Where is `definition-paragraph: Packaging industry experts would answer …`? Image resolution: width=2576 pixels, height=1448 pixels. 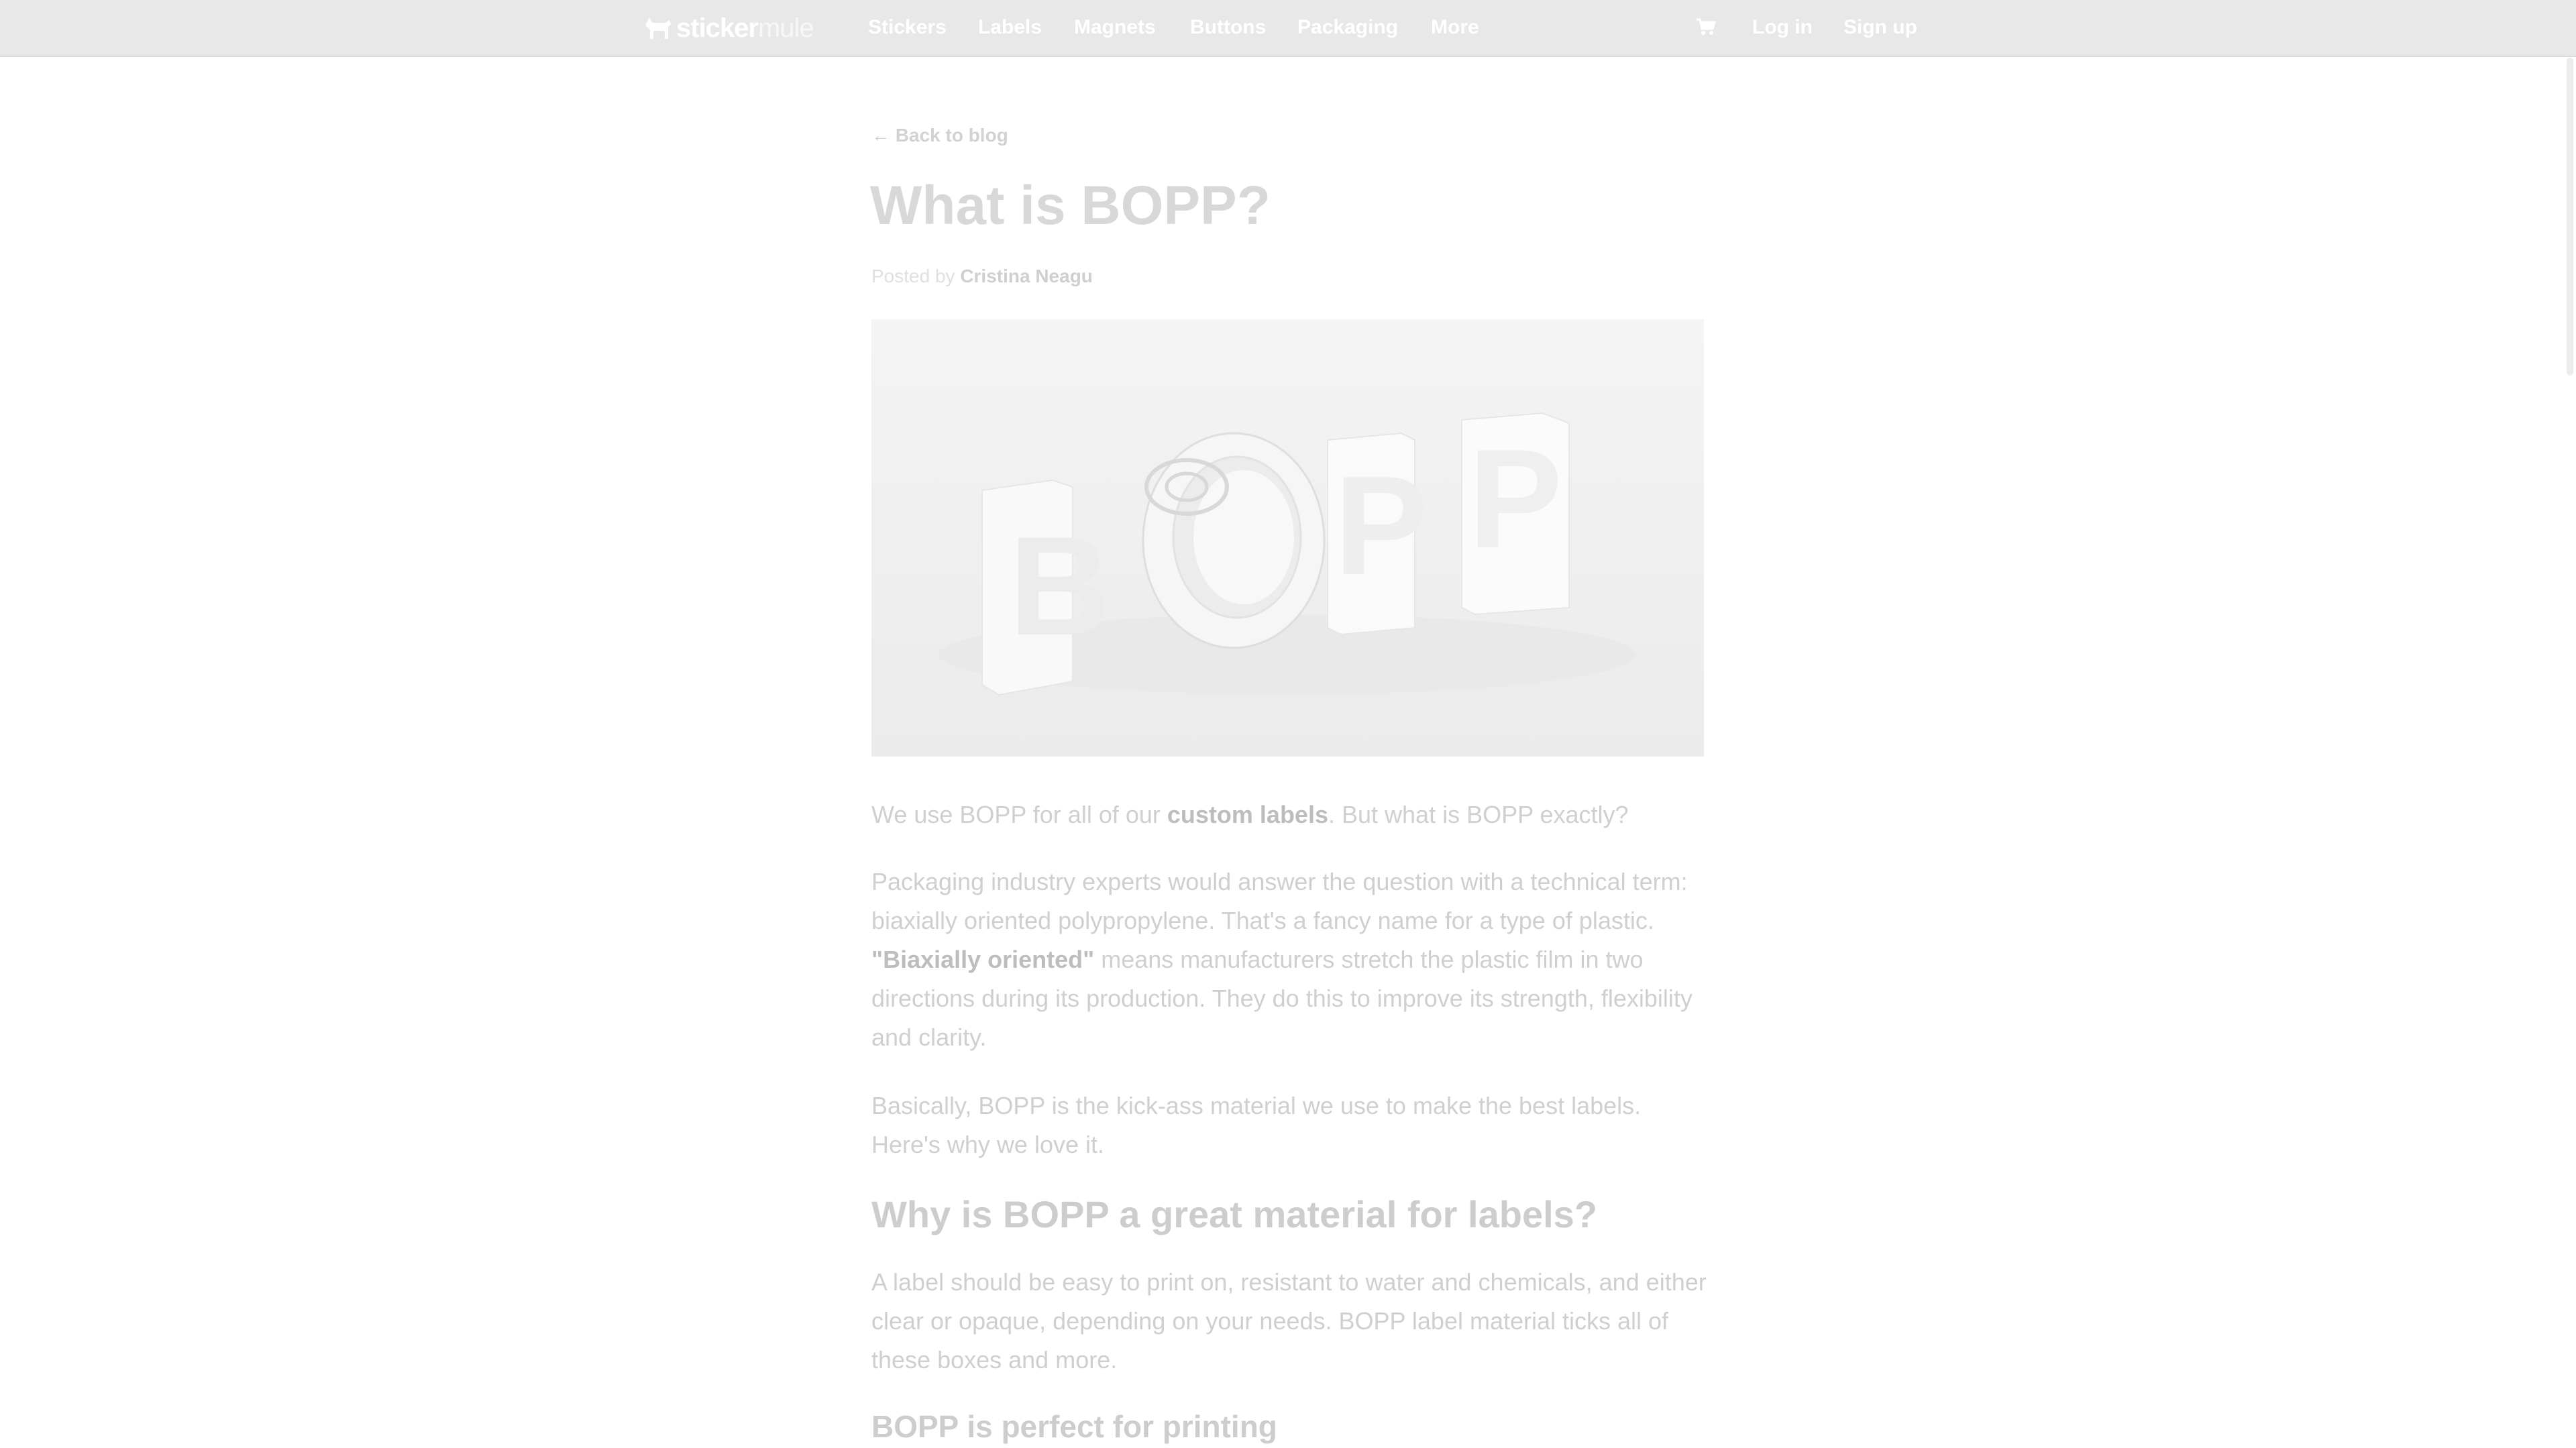 definition-paragraph: Packaging industry experts would answer … is located at coordinates (1282, 960).